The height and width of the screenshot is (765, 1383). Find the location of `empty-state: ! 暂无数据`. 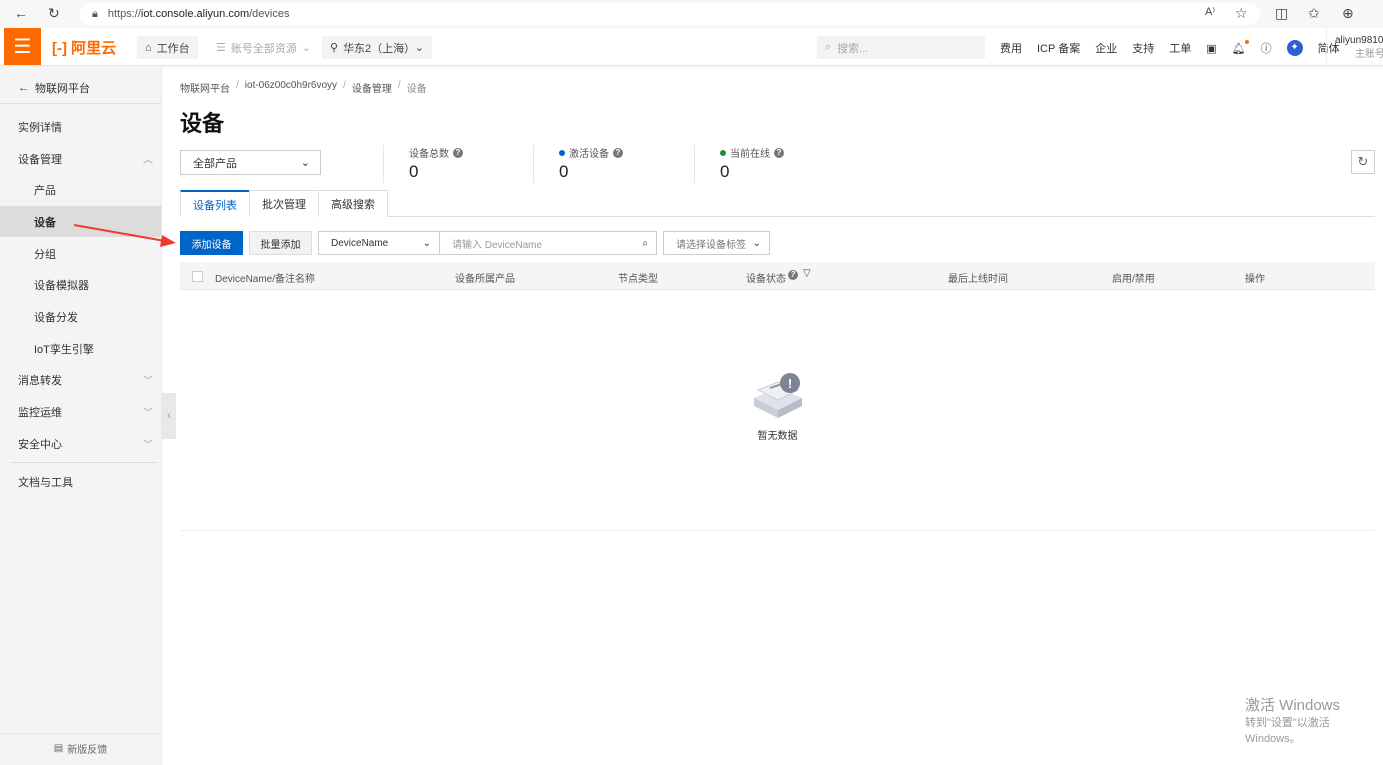

empty-state: ! 暂无数据 is located at coordinates (777, 406).